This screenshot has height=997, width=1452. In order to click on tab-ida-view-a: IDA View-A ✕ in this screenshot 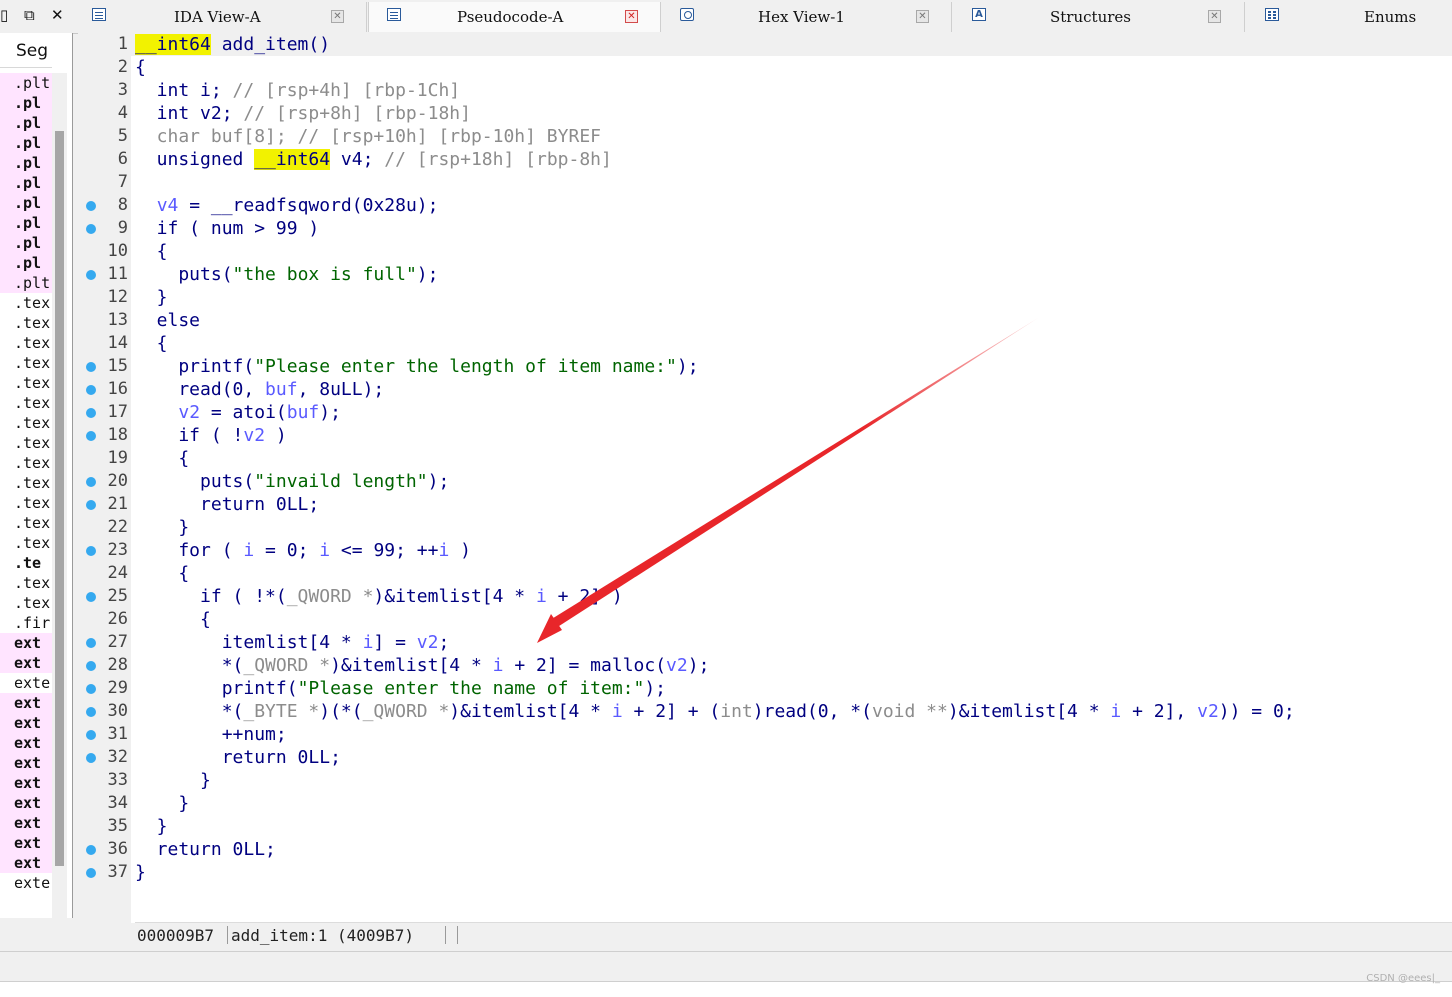, I will do `click(224, 17)`.